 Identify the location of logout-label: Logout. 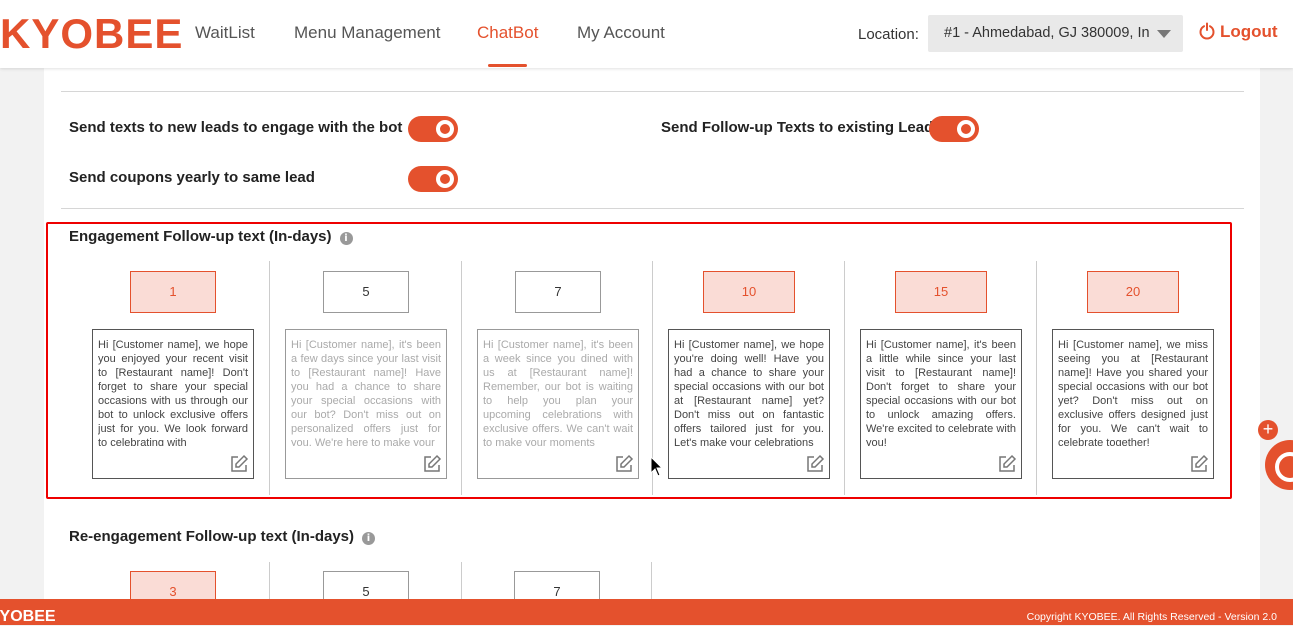
(1249, 31).